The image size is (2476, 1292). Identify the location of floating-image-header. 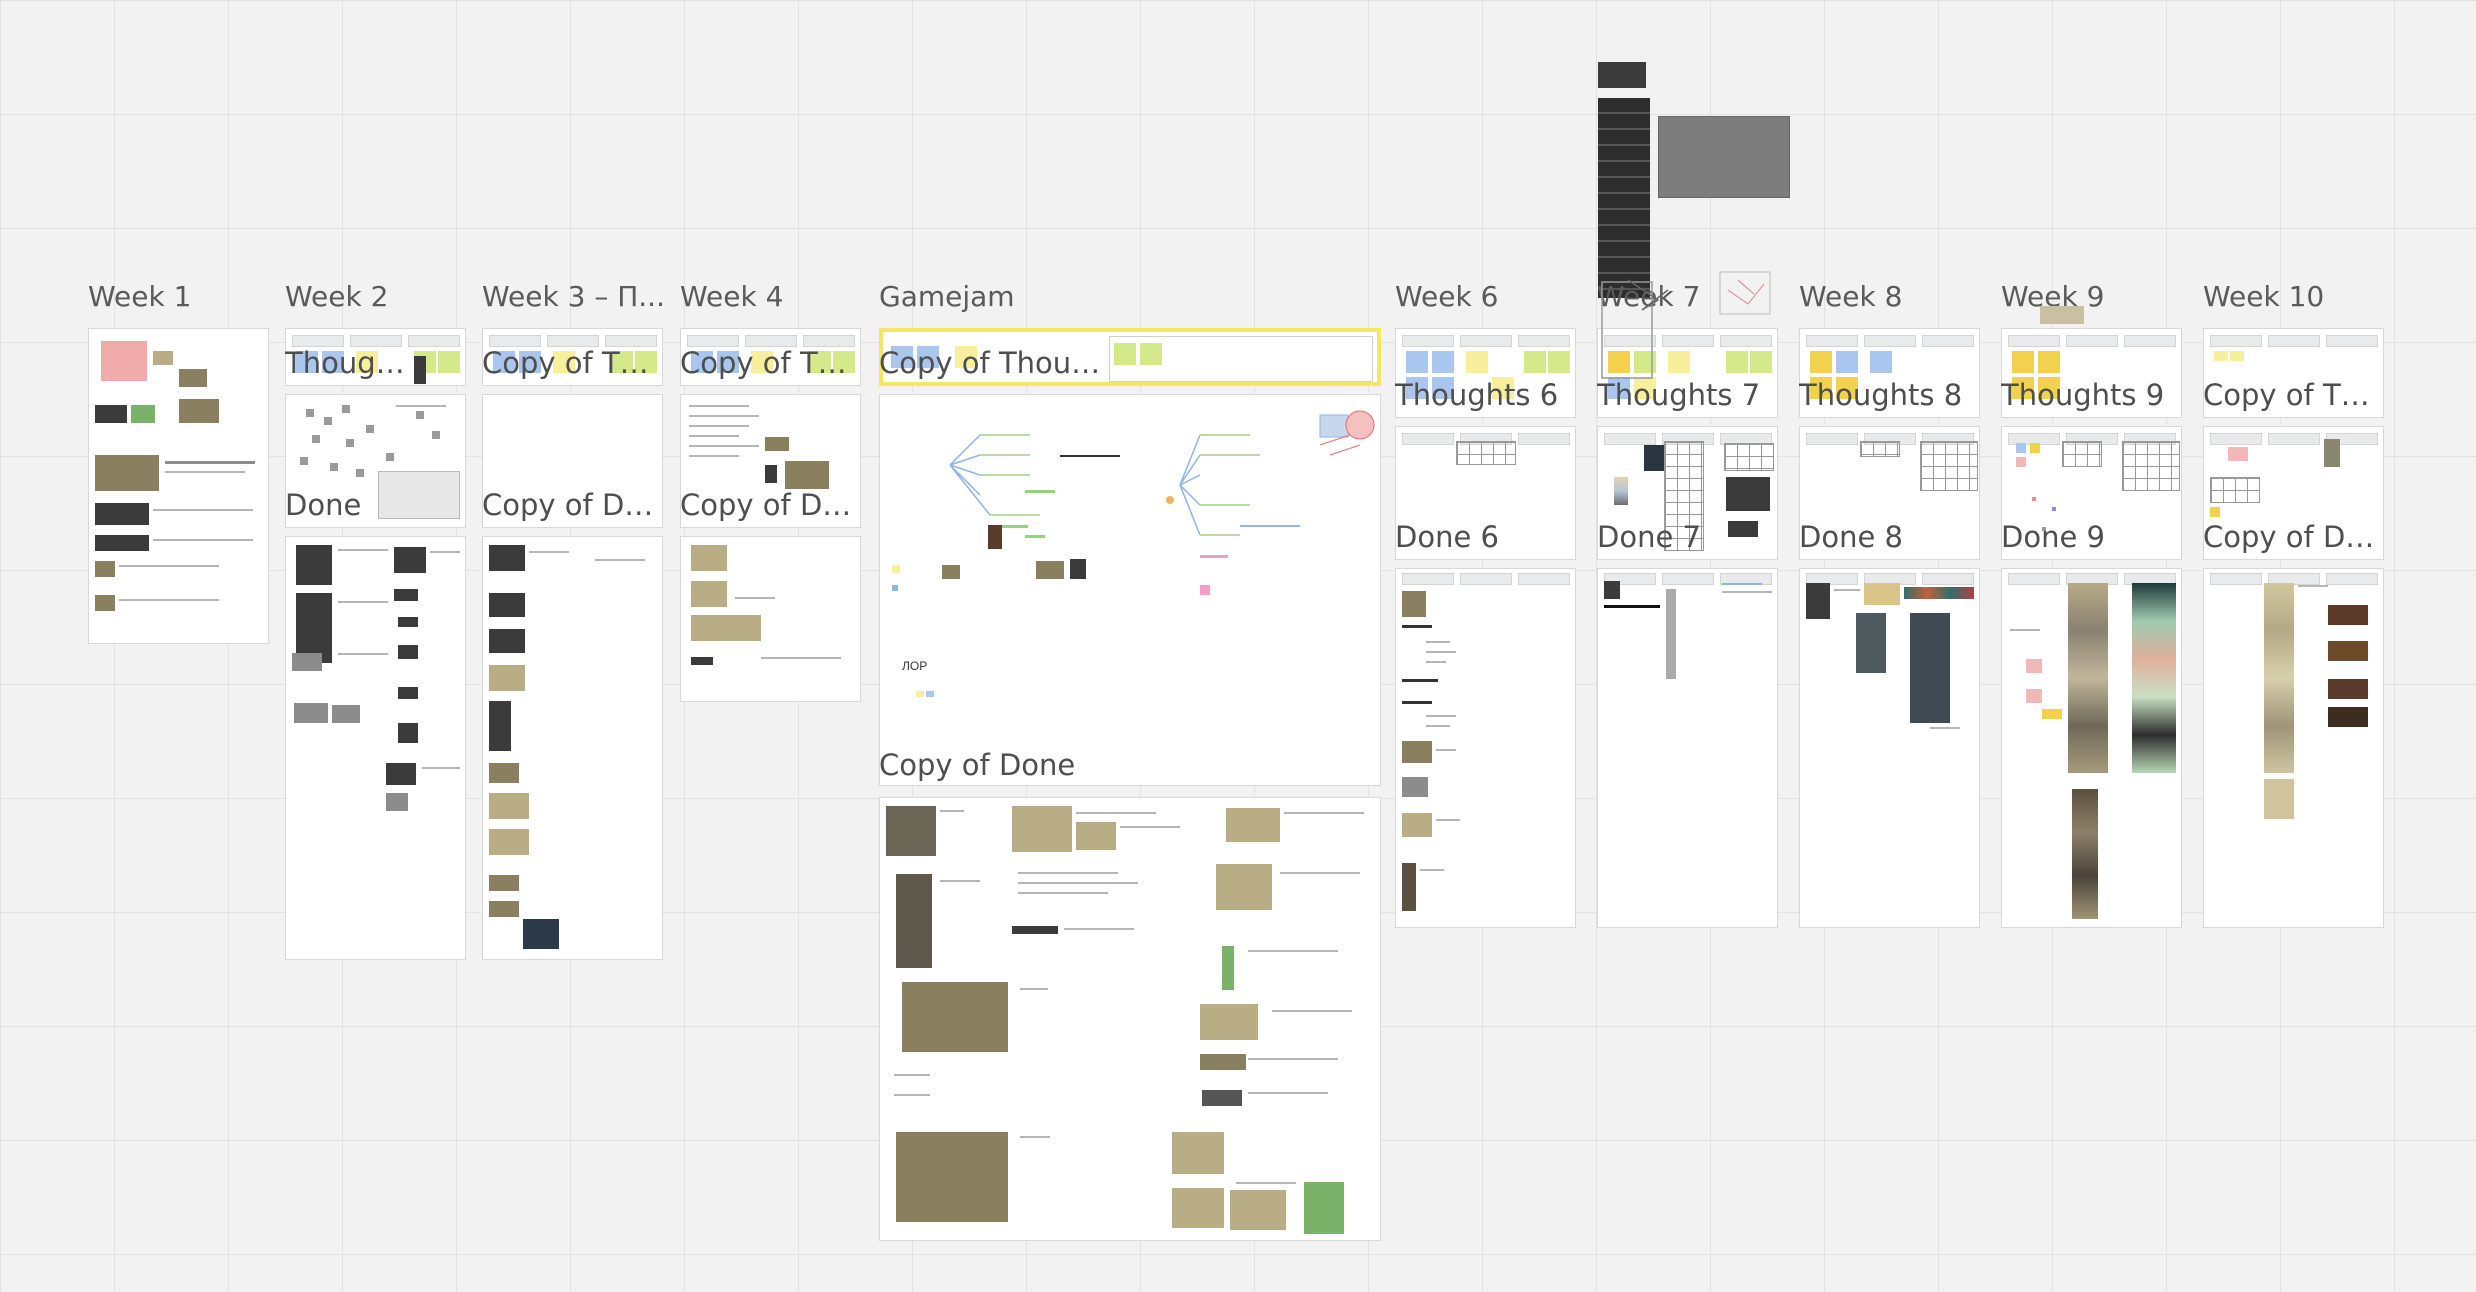
(1622, 75).